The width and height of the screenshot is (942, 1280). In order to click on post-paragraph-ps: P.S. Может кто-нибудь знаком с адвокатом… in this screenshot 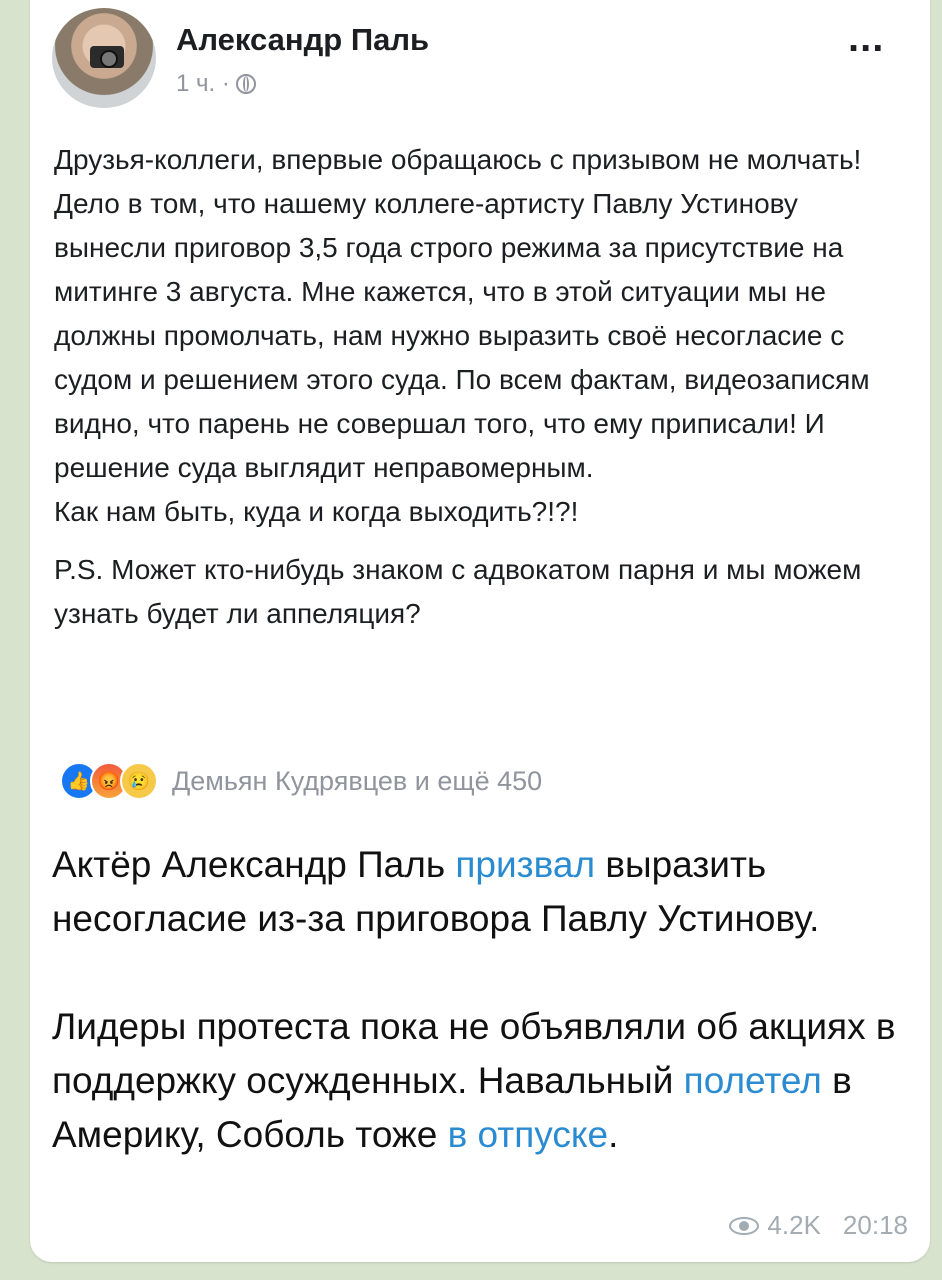, I will do `click(458, 591)`.